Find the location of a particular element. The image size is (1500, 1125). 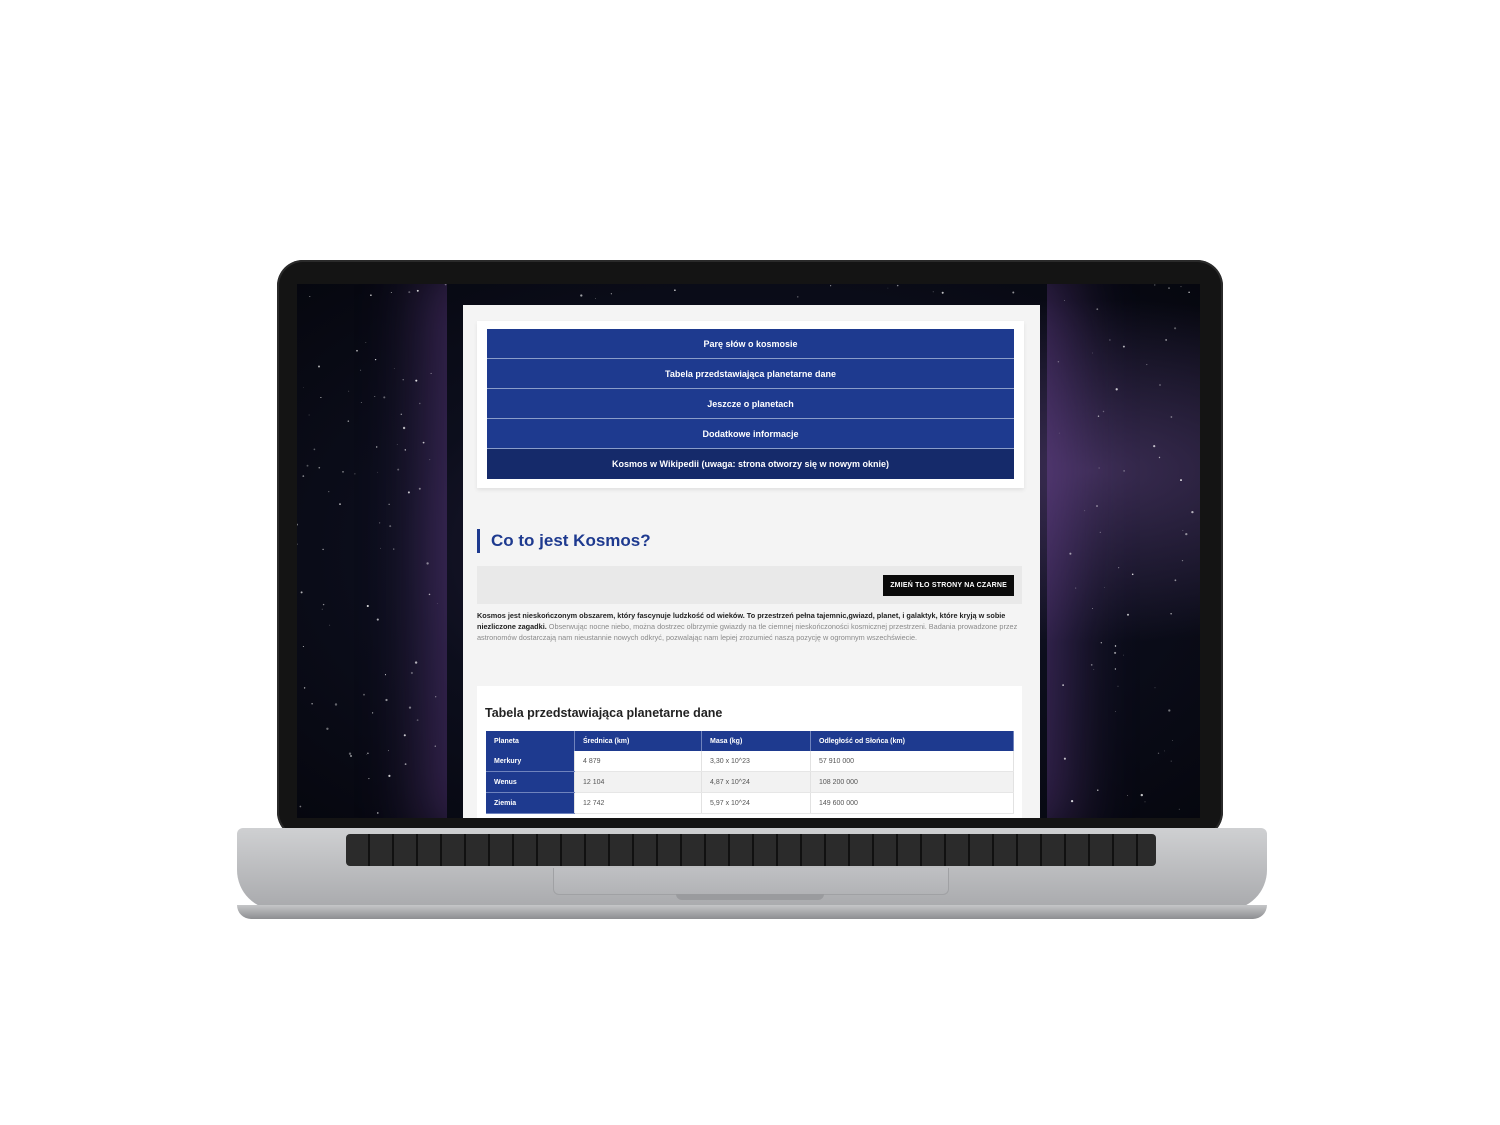

change-background-button: ZMIEŃ TŁO STRONY NA CZARNE is located at coordinates (948, 585).